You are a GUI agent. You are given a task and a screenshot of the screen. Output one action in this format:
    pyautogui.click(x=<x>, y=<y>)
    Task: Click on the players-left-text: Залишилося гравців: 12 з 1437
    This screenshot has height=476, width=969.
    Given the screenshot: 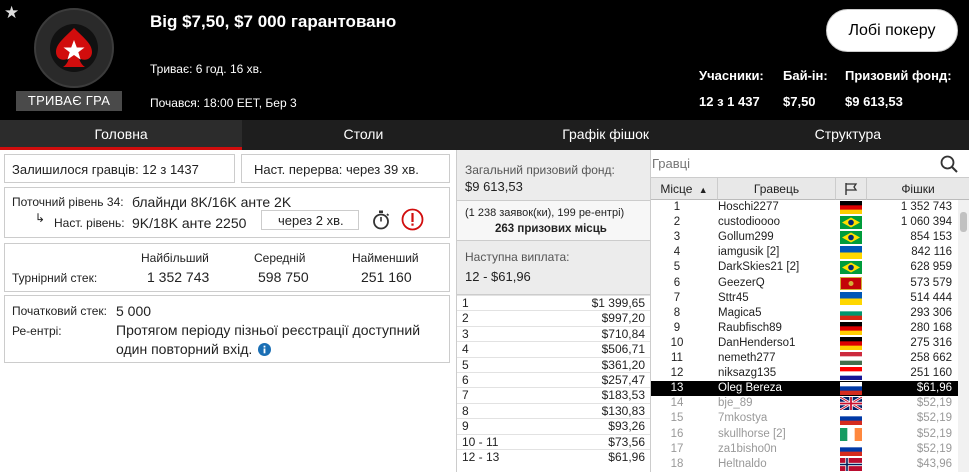 What is the action you would take?
    pyautogui.click(x=105, y=169)
    